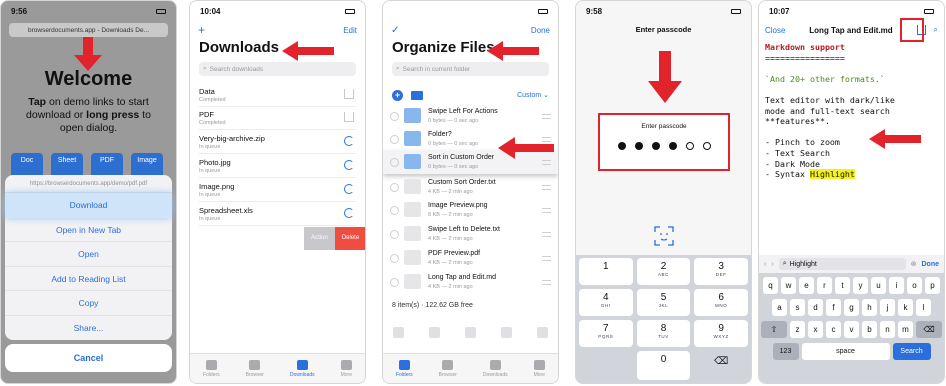 The image size is (946, 386). What do you see at coordinates (869, 307) in the screenshot?
I see `key: h` at bounding box center [869, 307].